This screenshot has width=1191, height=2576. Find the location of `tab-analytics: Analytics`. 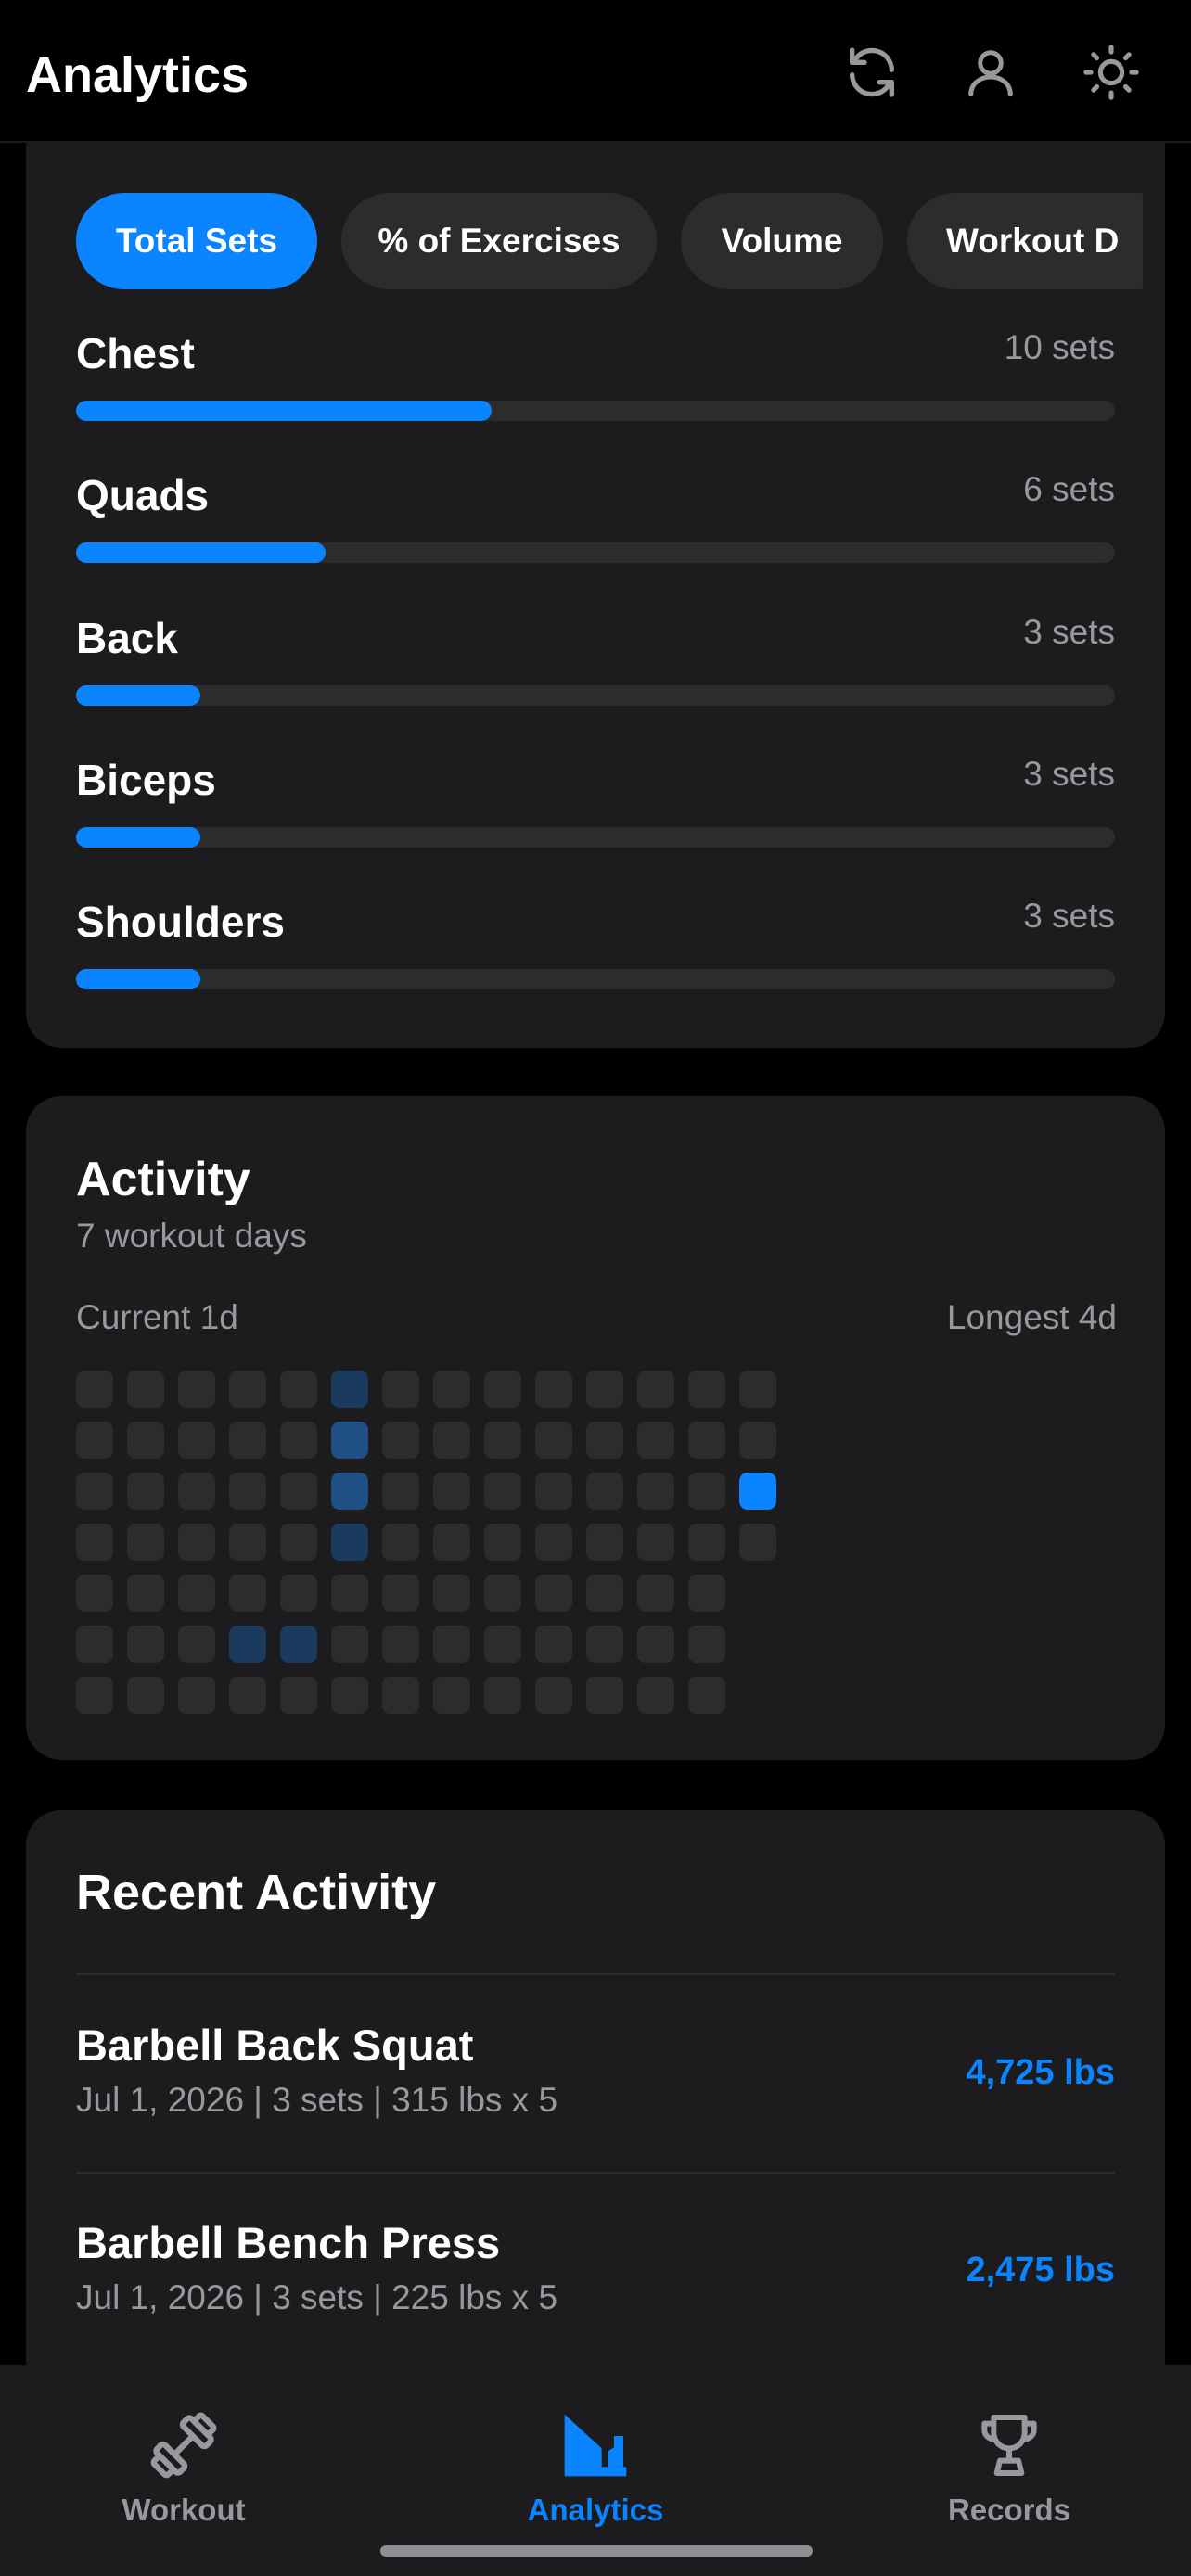

tab-analytics: Analytics is located at coordinates (595, 2465).